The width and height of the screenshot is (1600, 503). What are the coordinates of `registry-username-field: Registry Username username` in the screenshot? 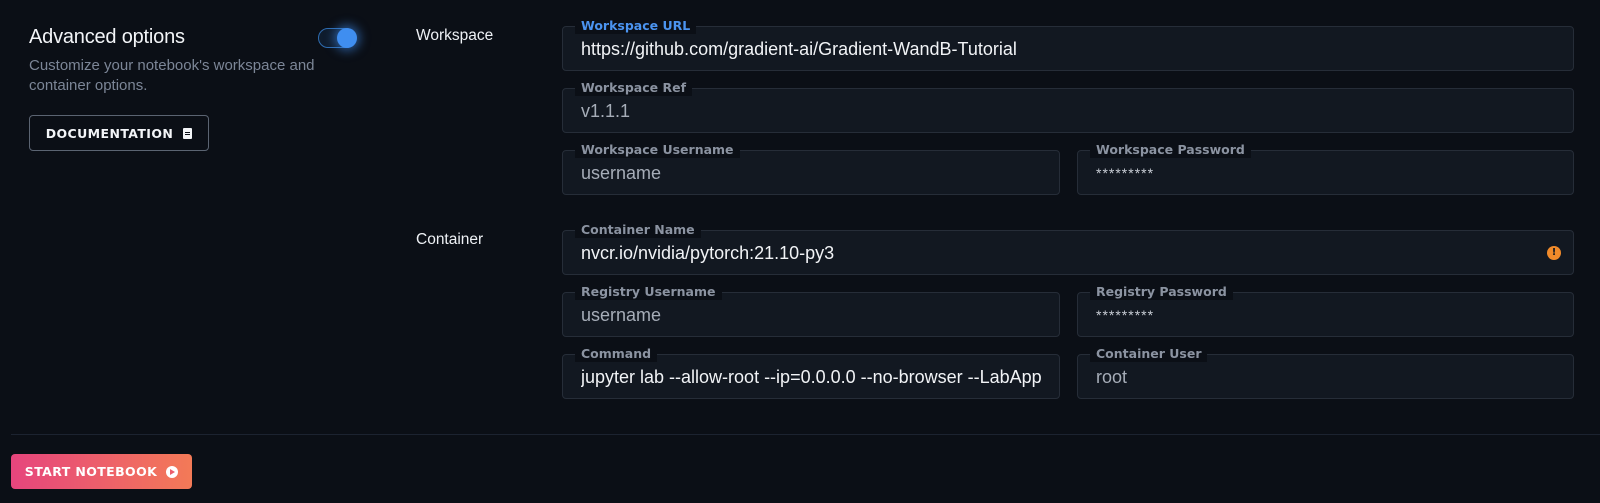 It's located at (811, 310).